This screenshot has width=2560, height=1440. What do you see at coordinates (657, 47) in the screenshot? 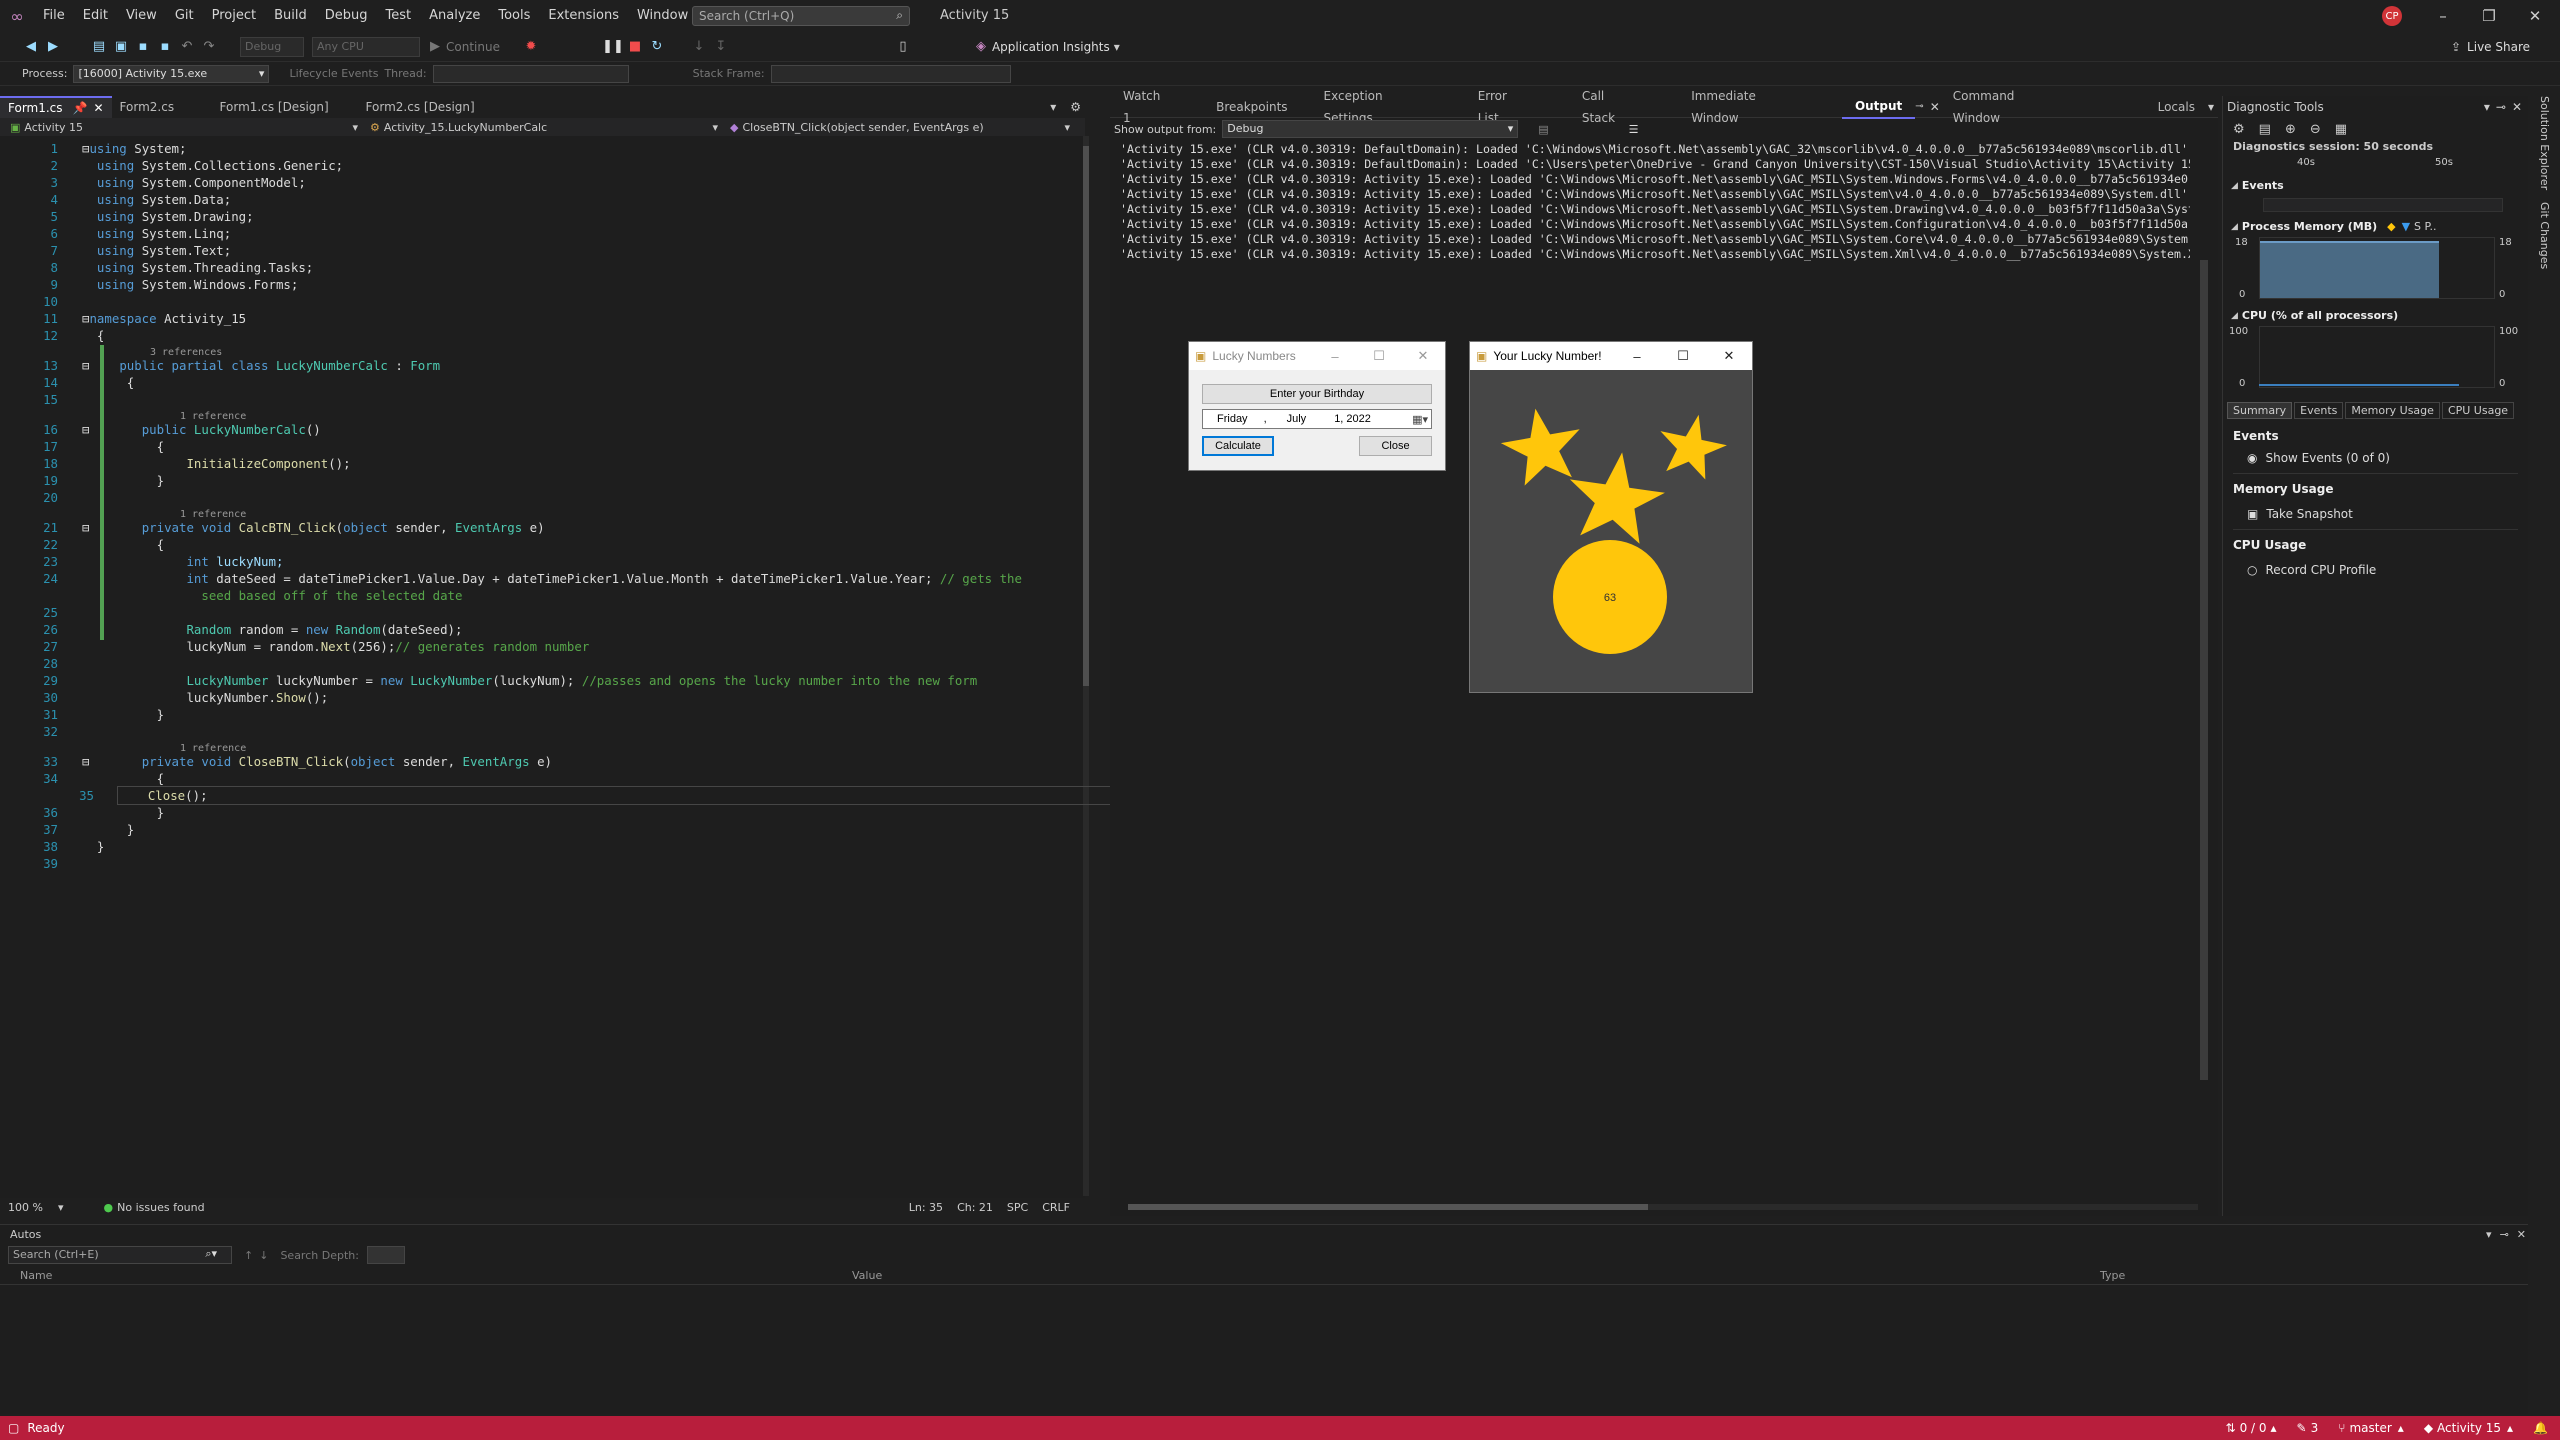
I see `restart-icon: ↻` at bounding box center [657, 47].